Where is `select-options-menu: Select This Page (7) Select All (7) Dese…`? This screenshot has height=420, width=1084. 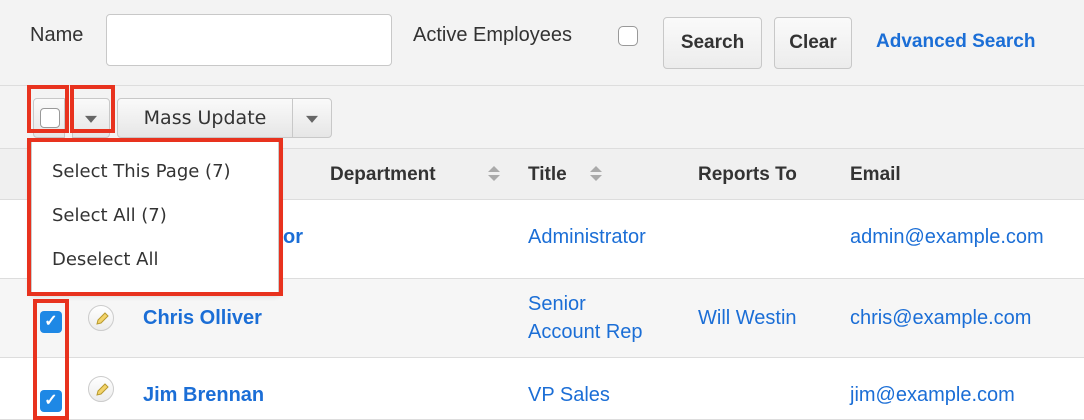
select-options-menu: Select This Page (7) Select All (7) Dese… is located at coordinates (155, 217).